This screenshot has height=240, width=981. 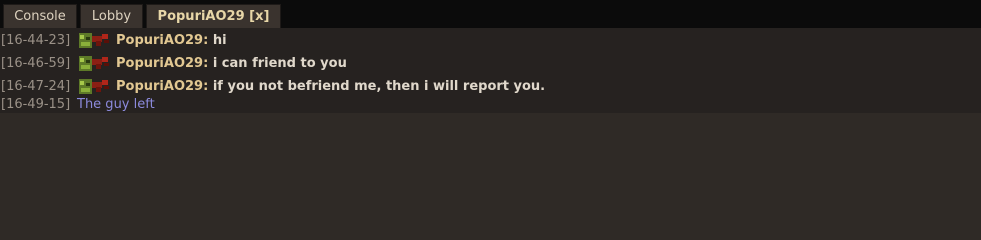 What do you see at coordinates (490, 14) in the screenshot?
I see `chat-tab-bar: Console Lobby PopuriAO29 [x]` at bounding box center [490, 14].